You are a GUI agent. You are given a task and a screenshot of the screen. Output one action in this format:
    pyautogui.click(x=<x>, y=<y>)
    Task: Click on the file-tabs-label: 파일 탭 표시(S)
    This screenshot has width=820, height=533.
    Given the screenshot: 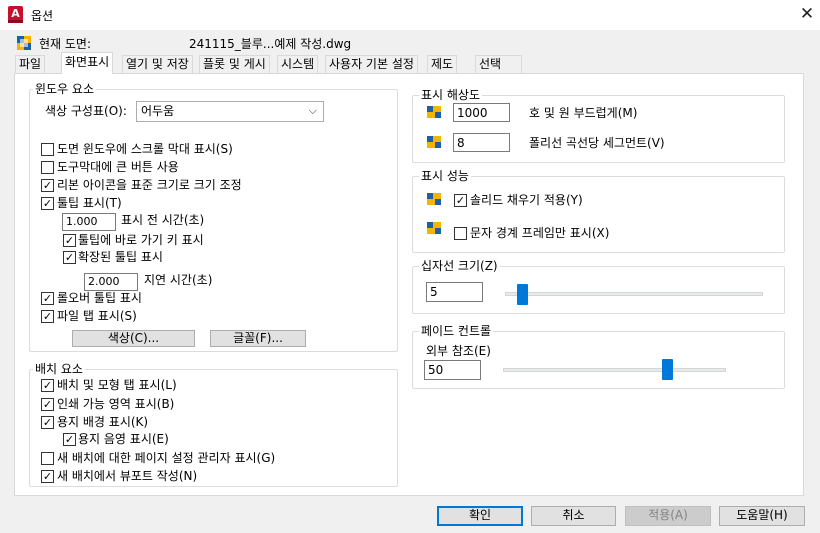 What is the action you would take?
    pyautogui.click(x=97, y=316)
    